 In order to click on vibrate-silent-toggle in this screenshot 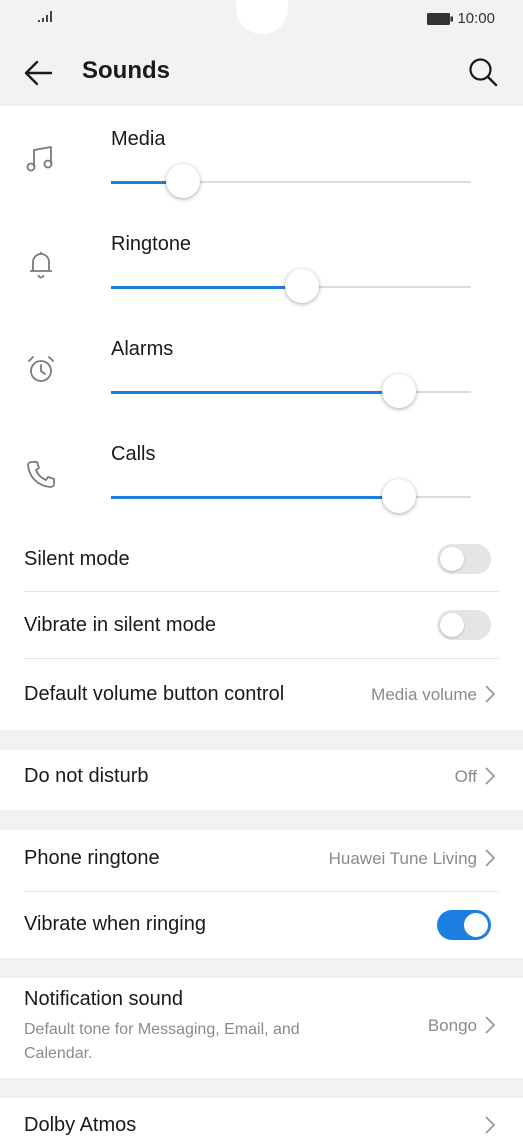, I will do `click(464, 625)`.